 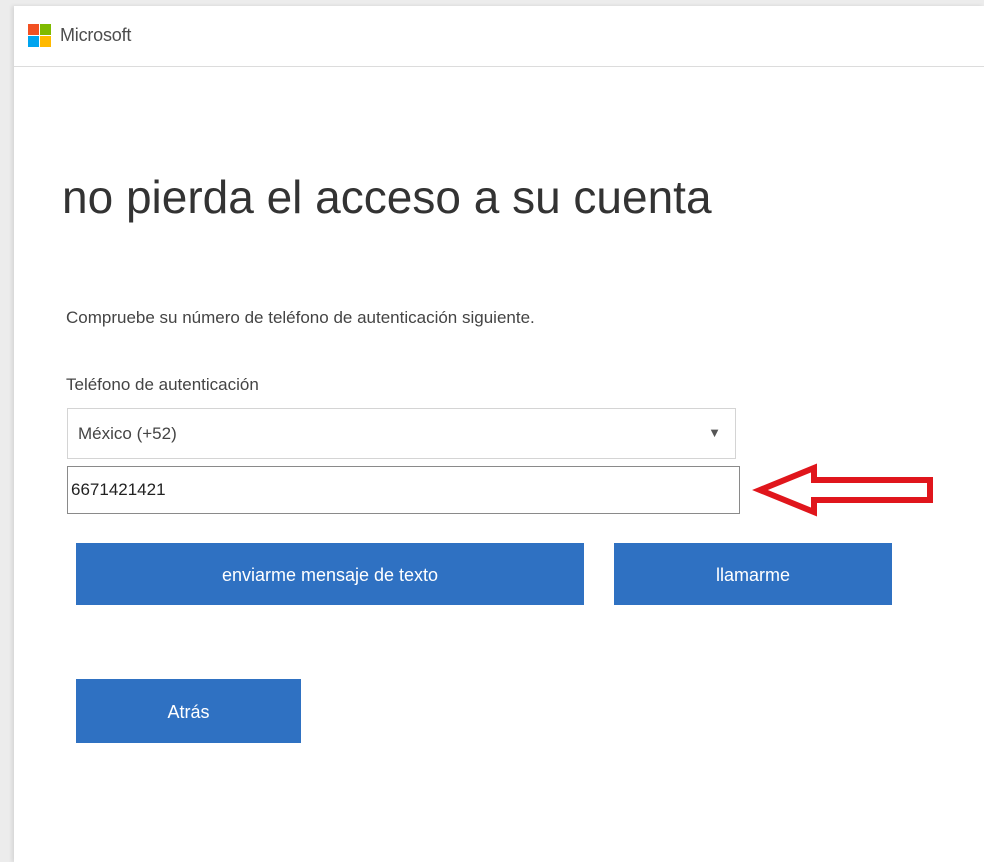 I want to click on brand-name: Microsoft, so click(x=96, y=35).